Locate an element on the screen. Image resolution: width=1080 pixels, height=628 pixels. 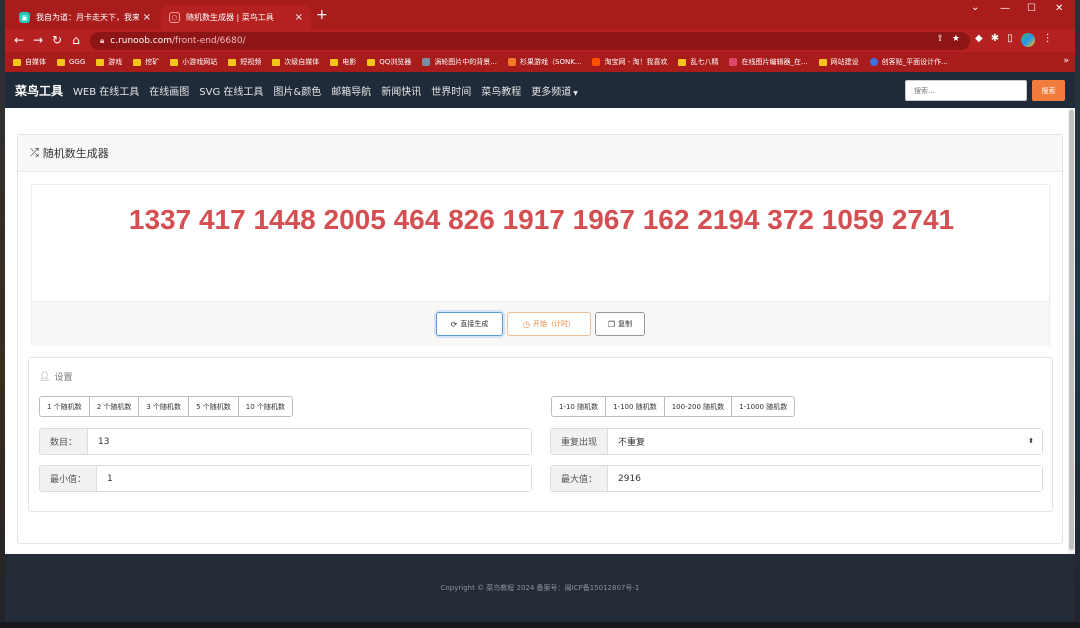
bookmark-item: 短视频 is located at coordinates (244, 62).